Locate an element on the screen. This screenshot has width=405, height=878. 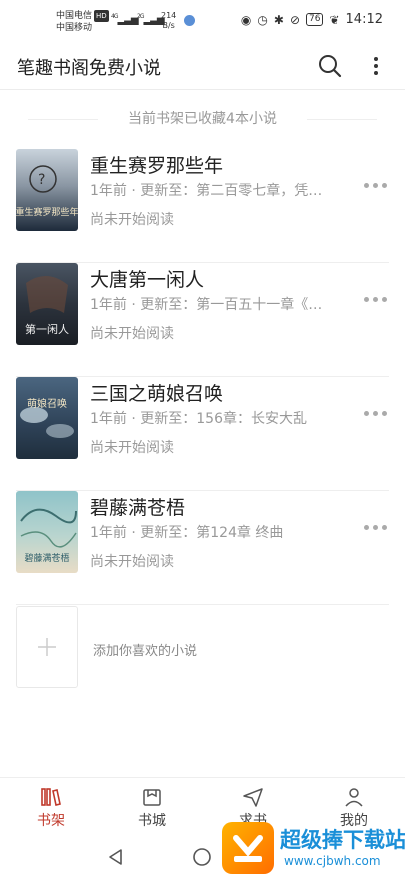
leaf-icon: ❦ is located at coordinates (334, 19).